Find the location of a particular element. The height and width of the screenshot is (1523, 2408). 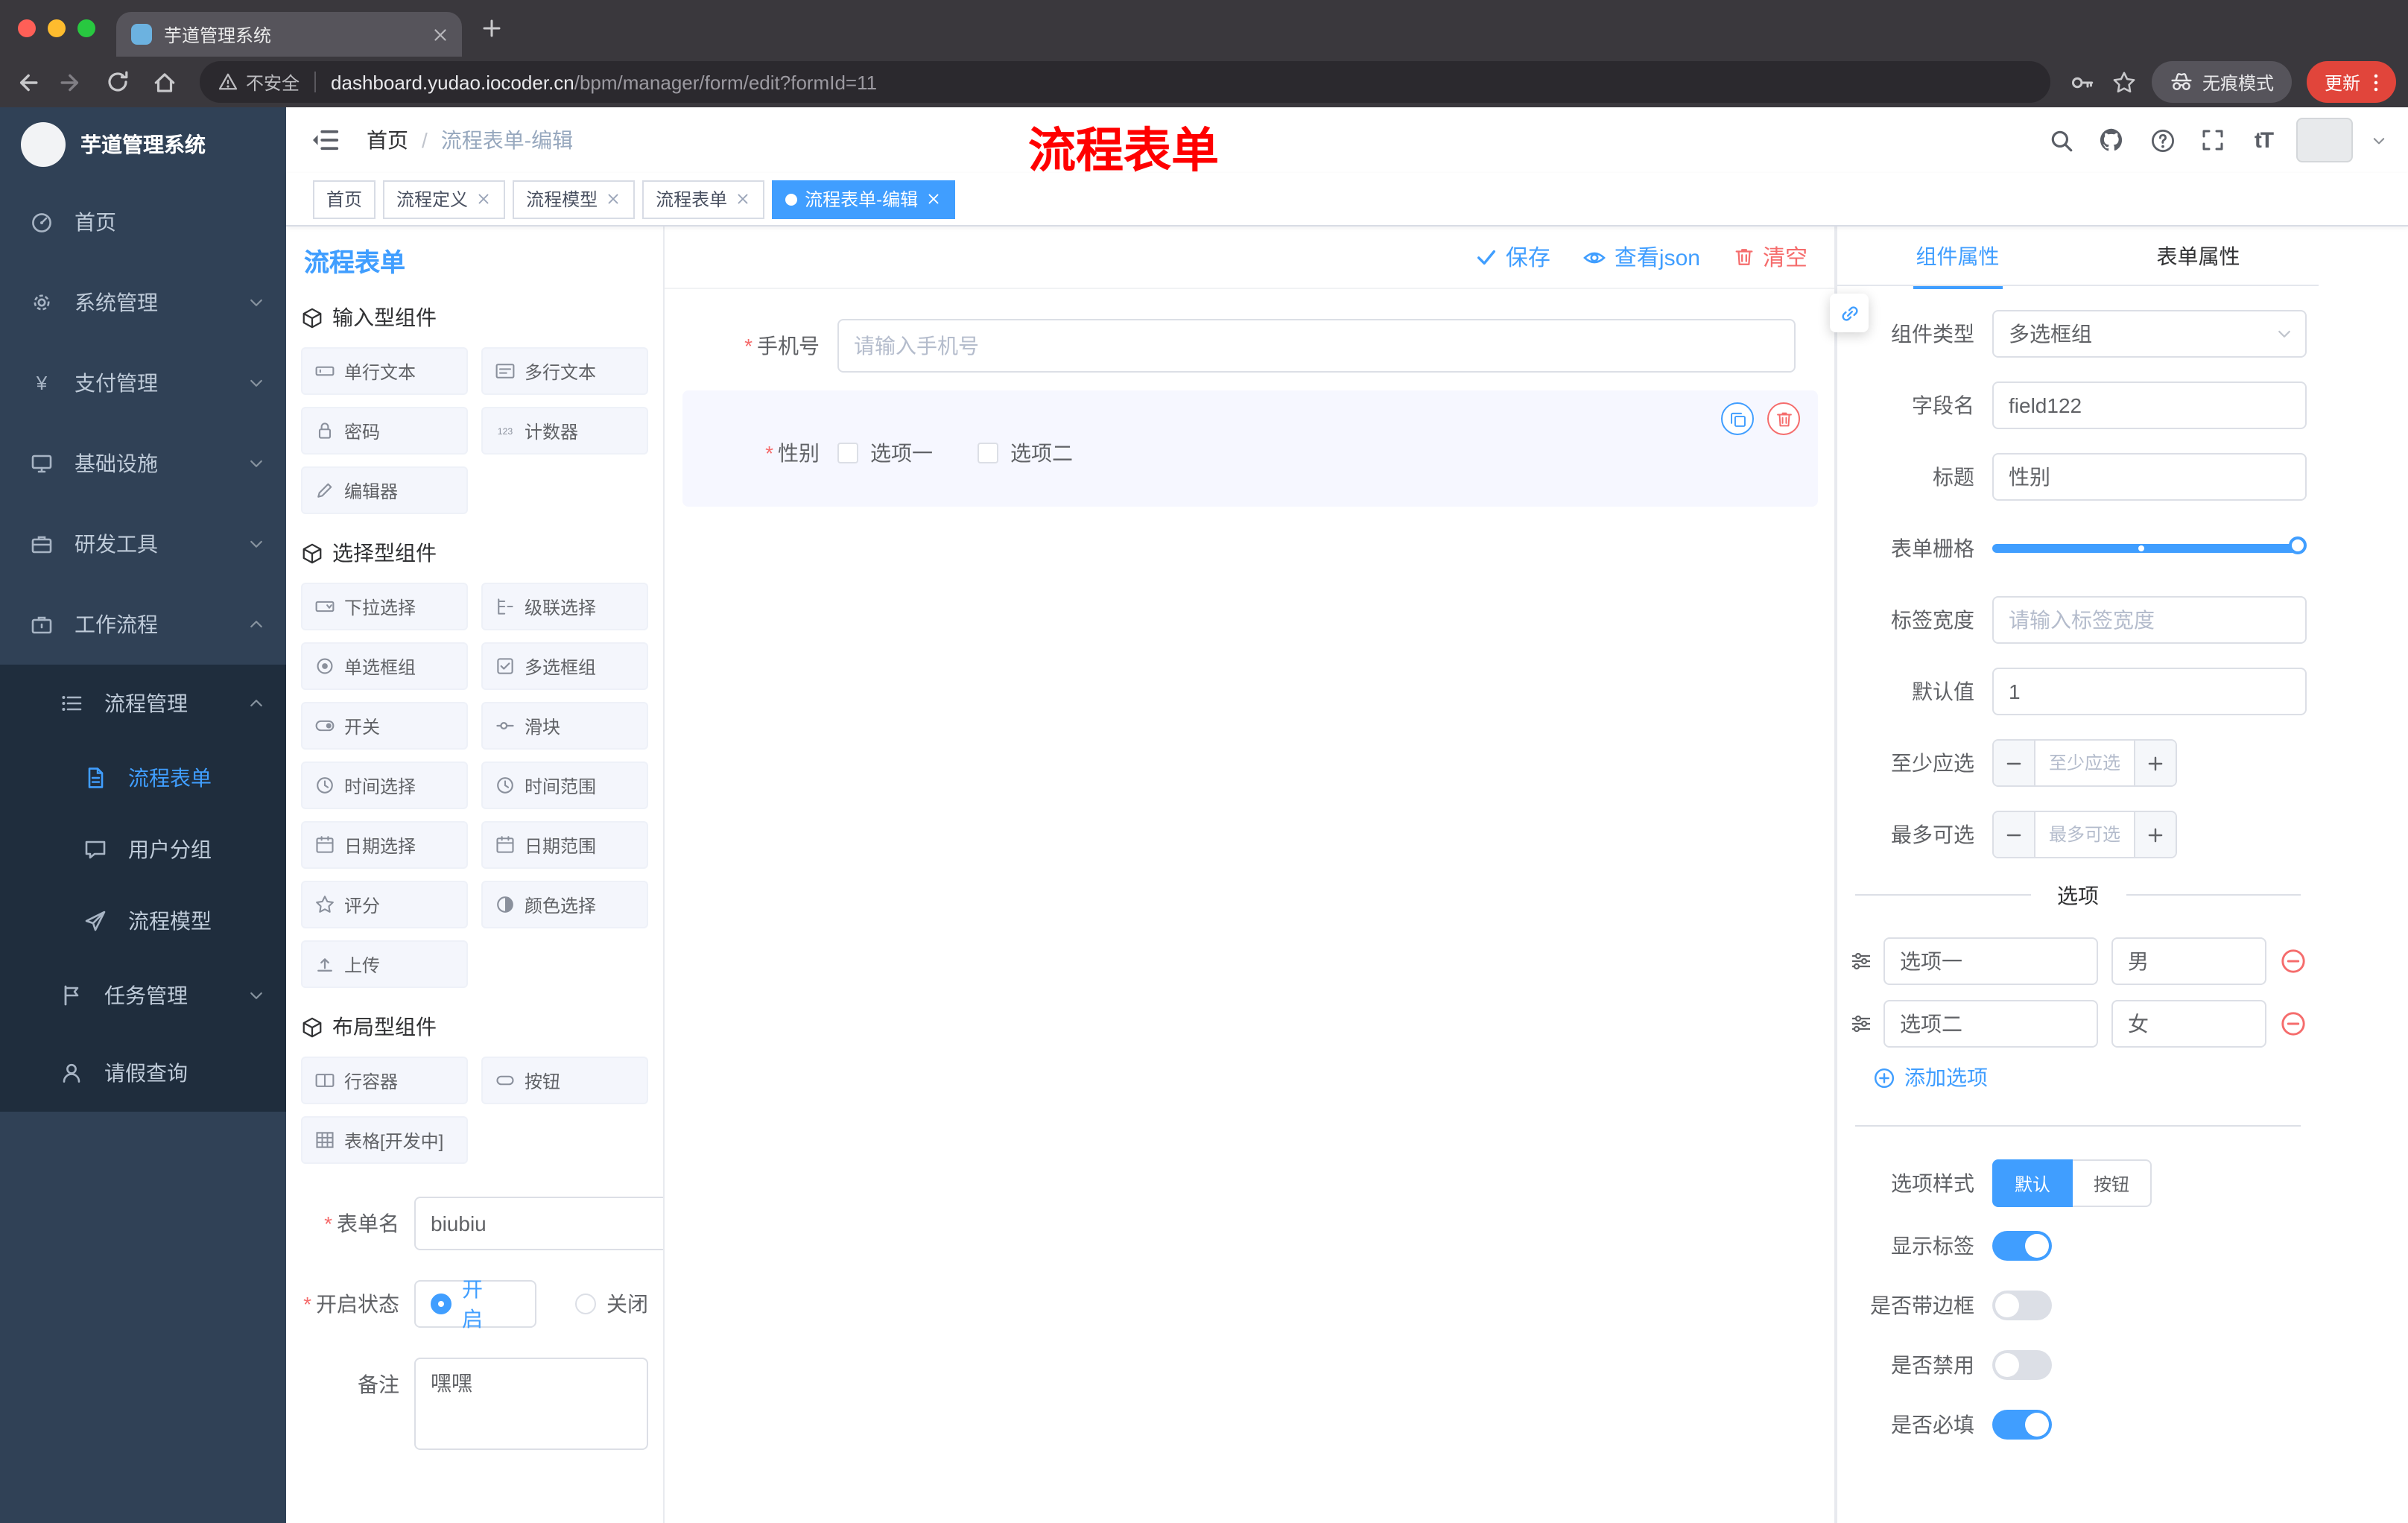

panel-link-button is located at coordinates (1849, 313).